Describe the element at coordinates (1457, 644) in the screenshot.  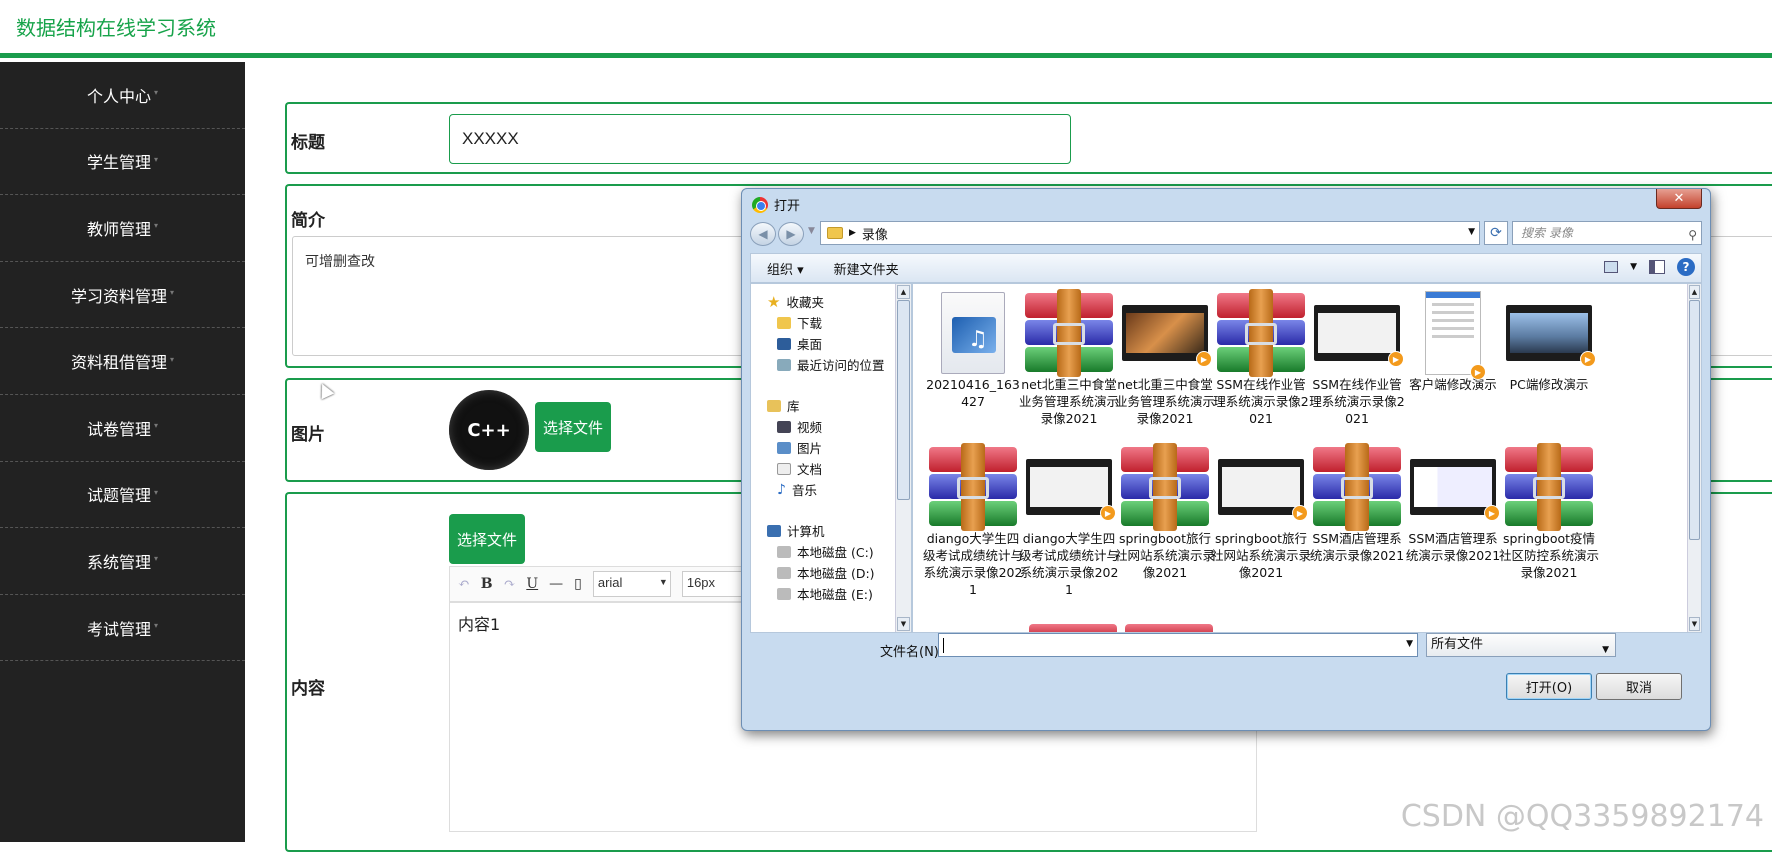
I see `filetype-value: 所有文件` at that location.